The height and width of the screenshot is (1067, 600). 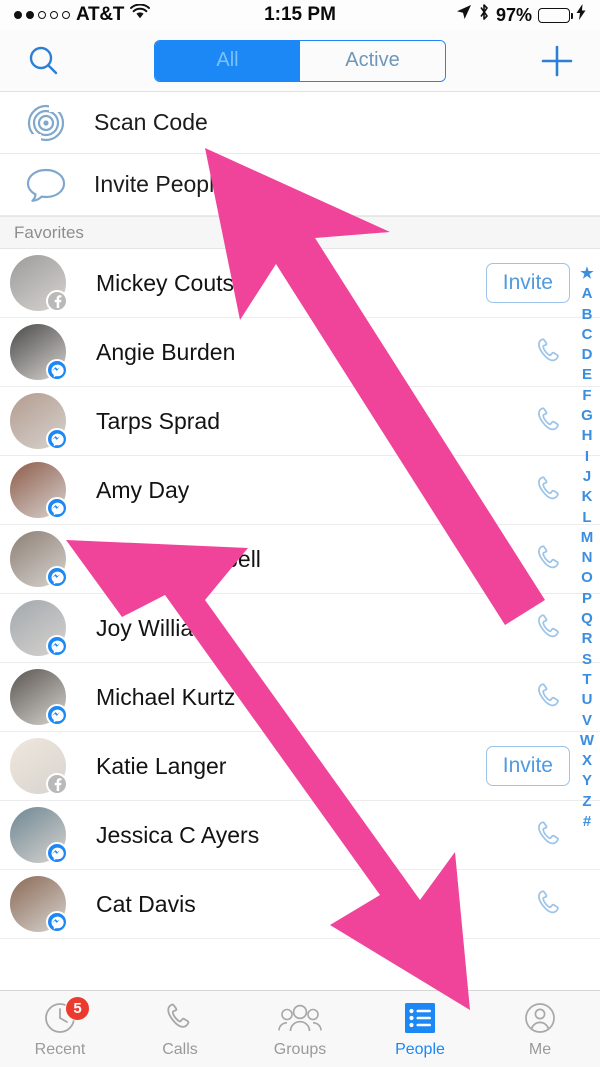 I want to click on action-label-scan-code: Scan Code, so click(x=151, y=122).